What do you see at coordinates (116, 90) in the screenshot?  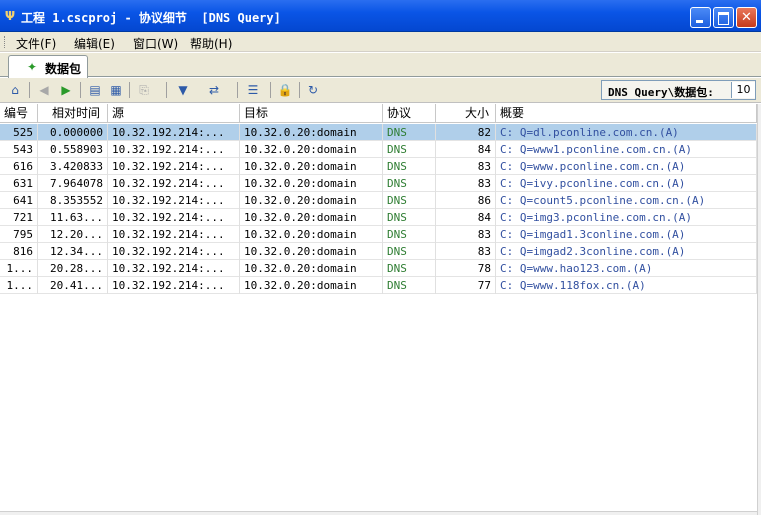 I see `decode-icon: ▦` at bounding box center [116, 90].